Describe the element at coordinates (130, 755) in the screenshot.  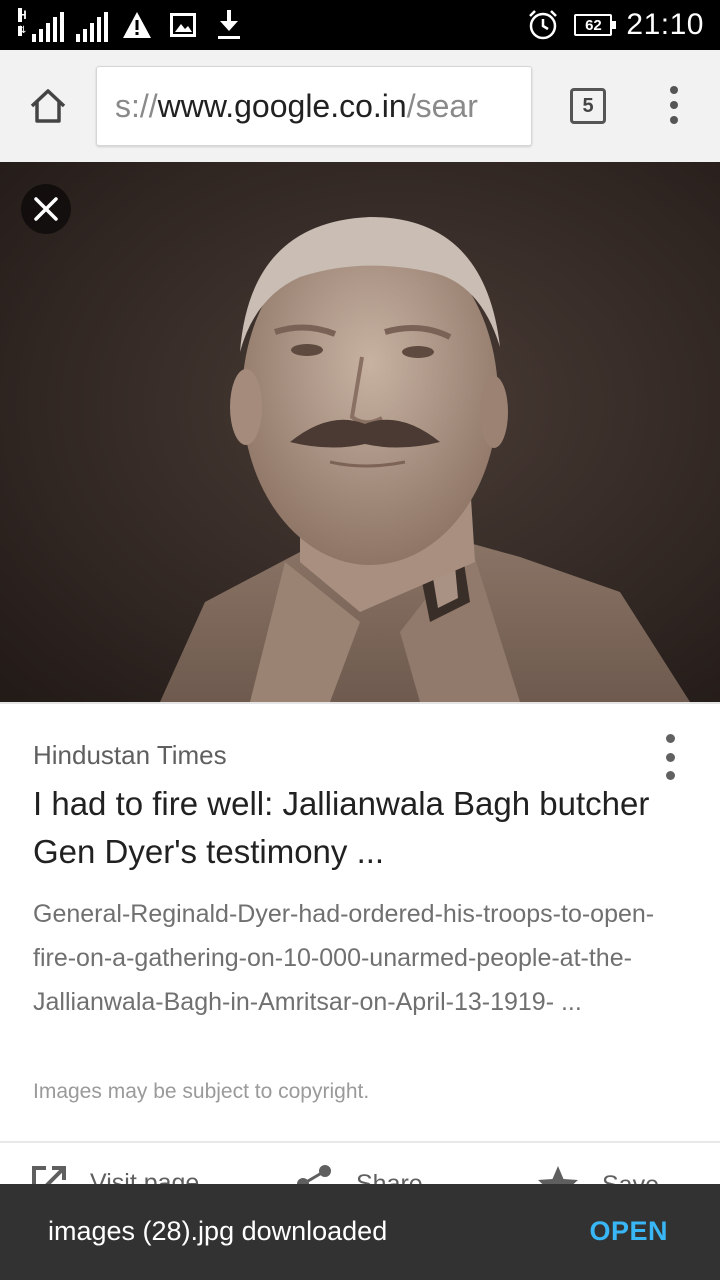
I see `result-source: Hindustan Times` at that location.